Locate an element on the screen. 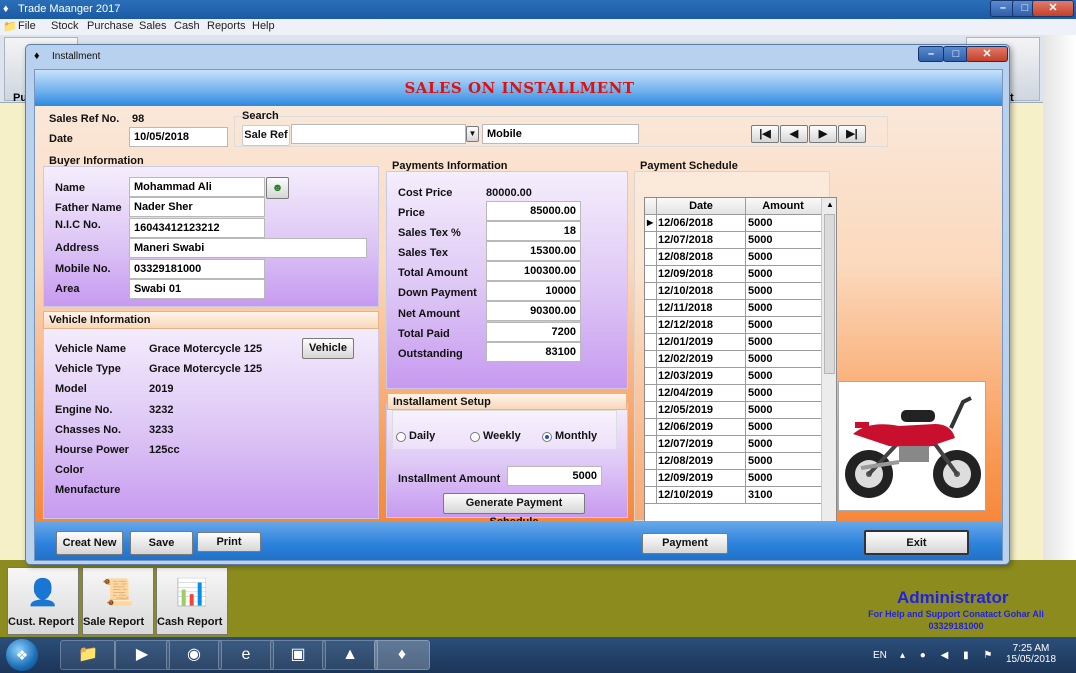 The height and width of the screenshot is (673, 1076). installment-amount-field: 5000 is located at coordinates (554, 476).